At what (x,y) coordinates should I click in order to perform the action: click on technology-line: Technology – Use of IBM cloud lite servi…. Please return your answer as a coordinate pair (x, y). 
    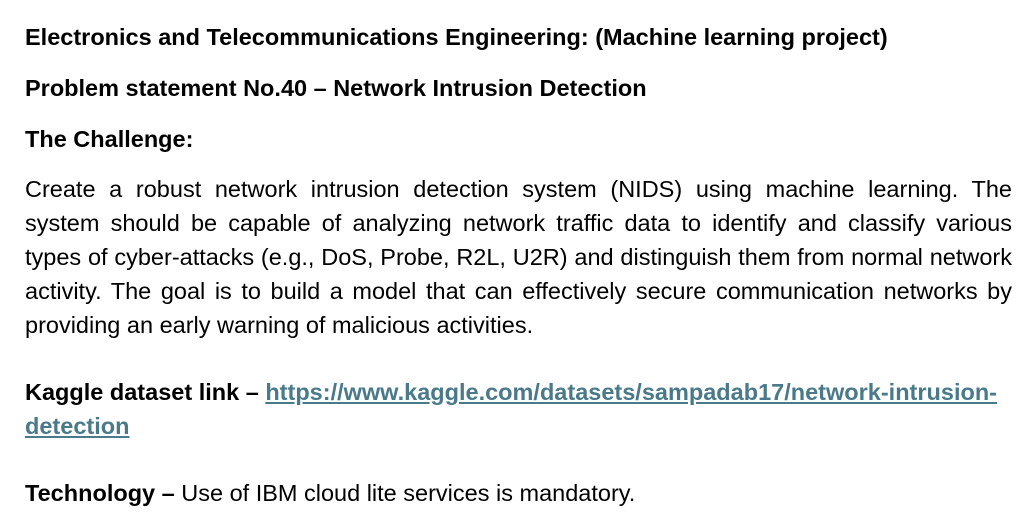
    Looking at the image, I should click on (518, 493).